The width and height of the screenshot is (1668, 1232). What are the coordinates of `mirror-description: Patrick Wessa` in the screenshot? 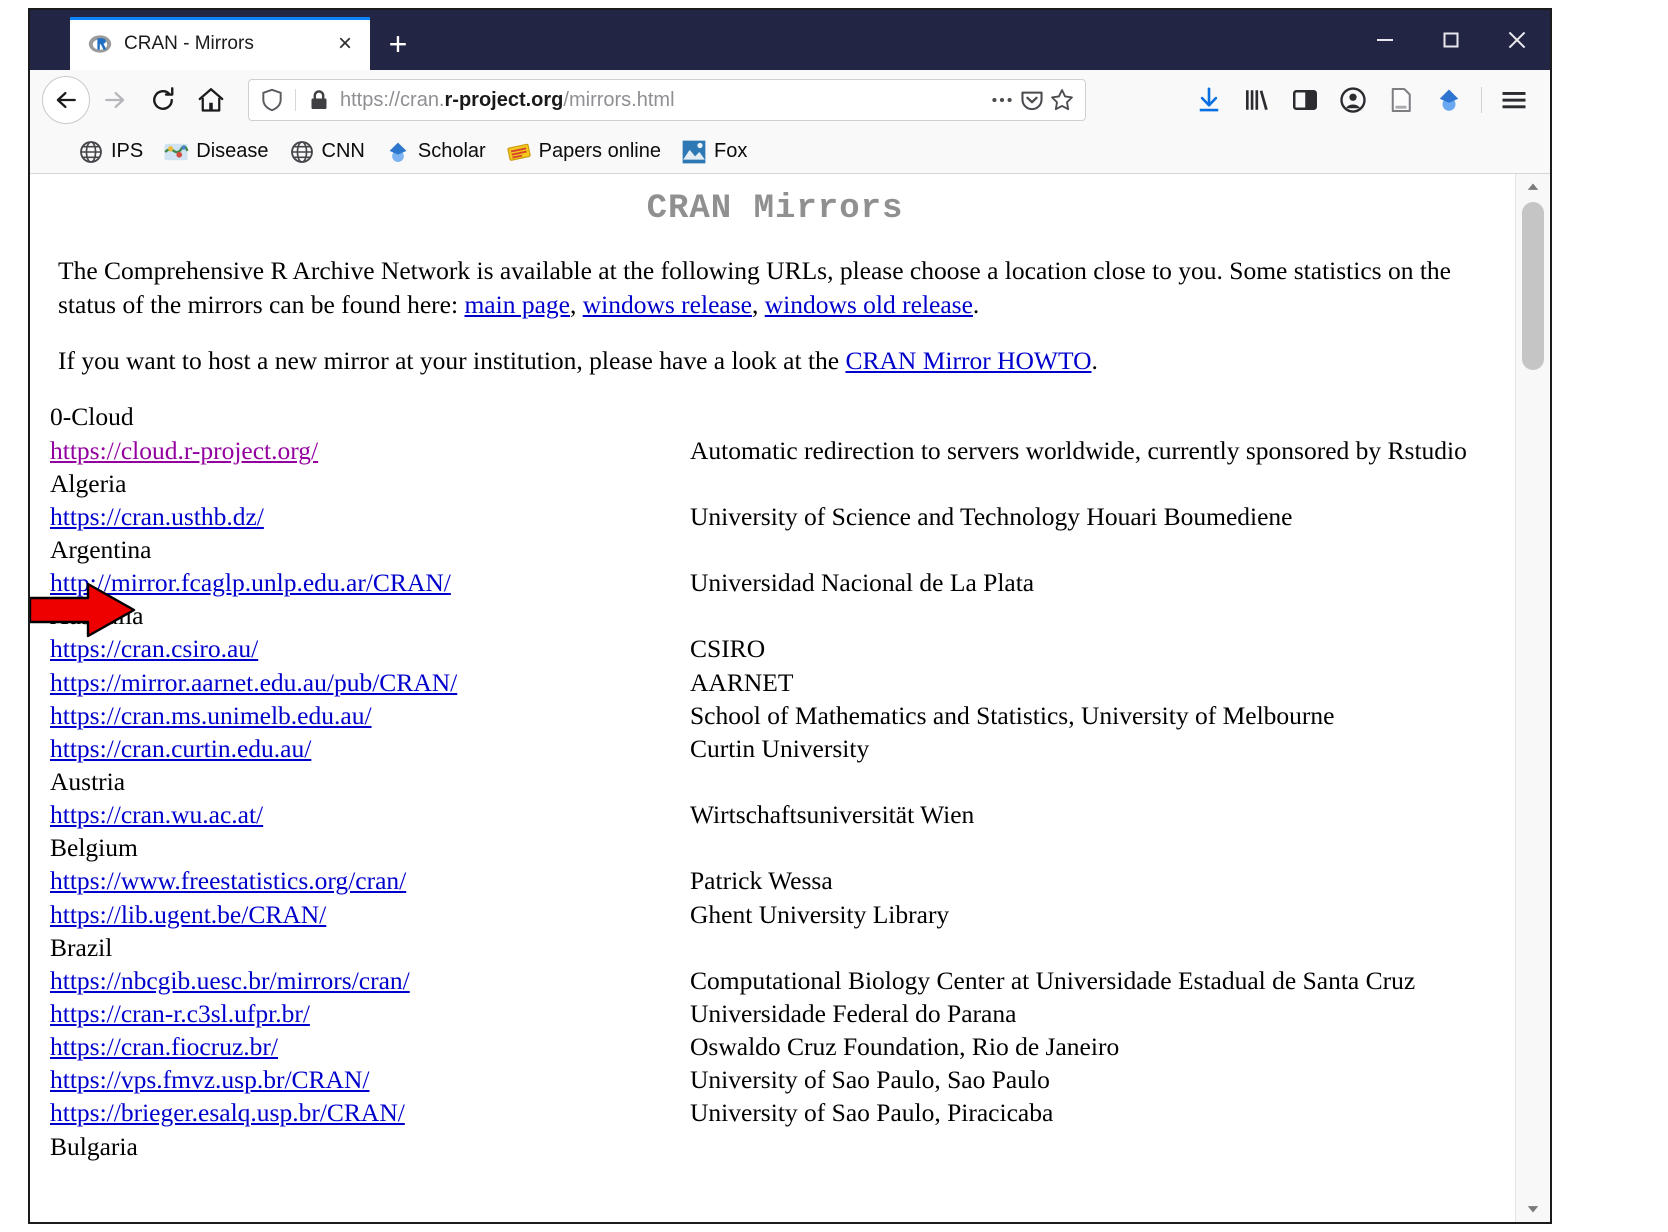 It's located at (761, 881).